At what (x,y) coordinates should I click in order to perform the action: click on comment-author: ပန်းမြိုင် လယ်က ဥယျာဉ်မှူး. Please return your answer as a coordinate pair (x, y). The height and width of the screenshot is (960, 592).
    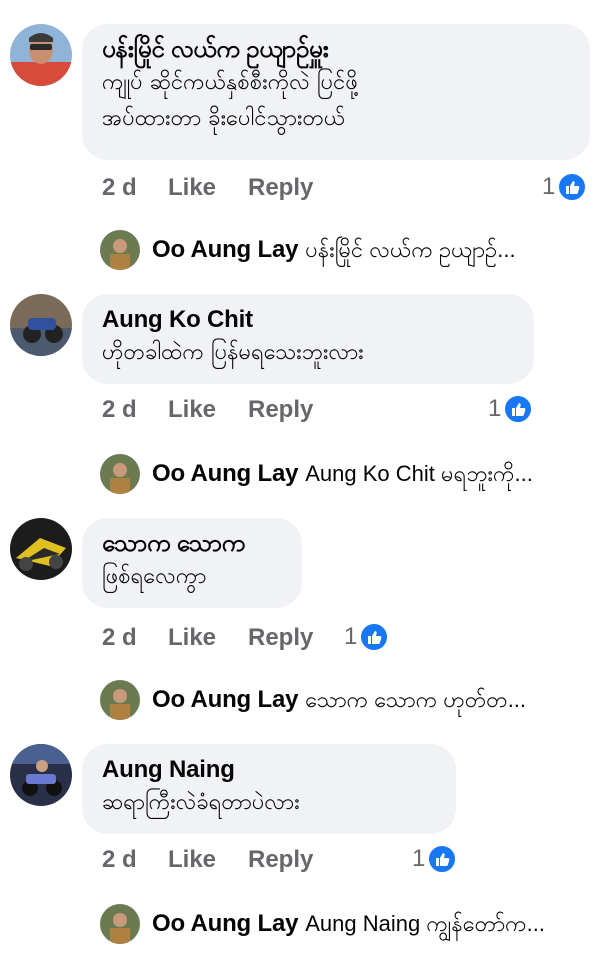
    Looking at the image, I should click on (336, 50).